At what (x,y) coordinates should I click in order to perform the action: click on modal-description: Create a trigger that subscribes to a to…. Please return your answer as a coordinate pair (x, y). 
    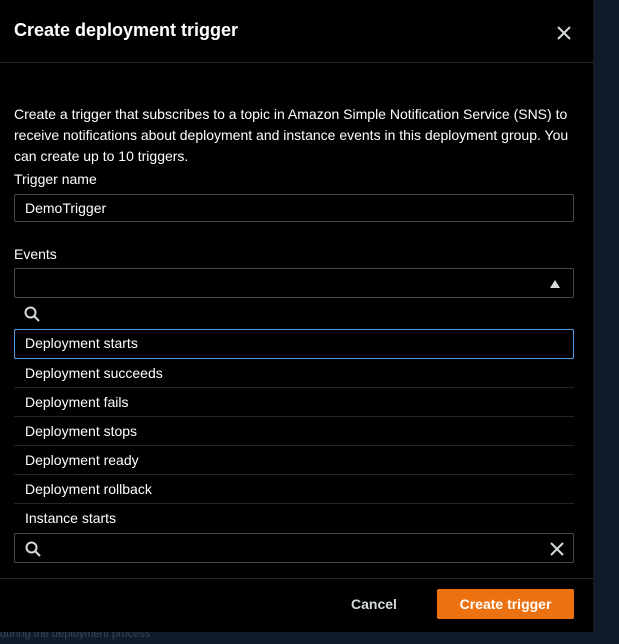
    Looking at the image, I should click on (291, 135).